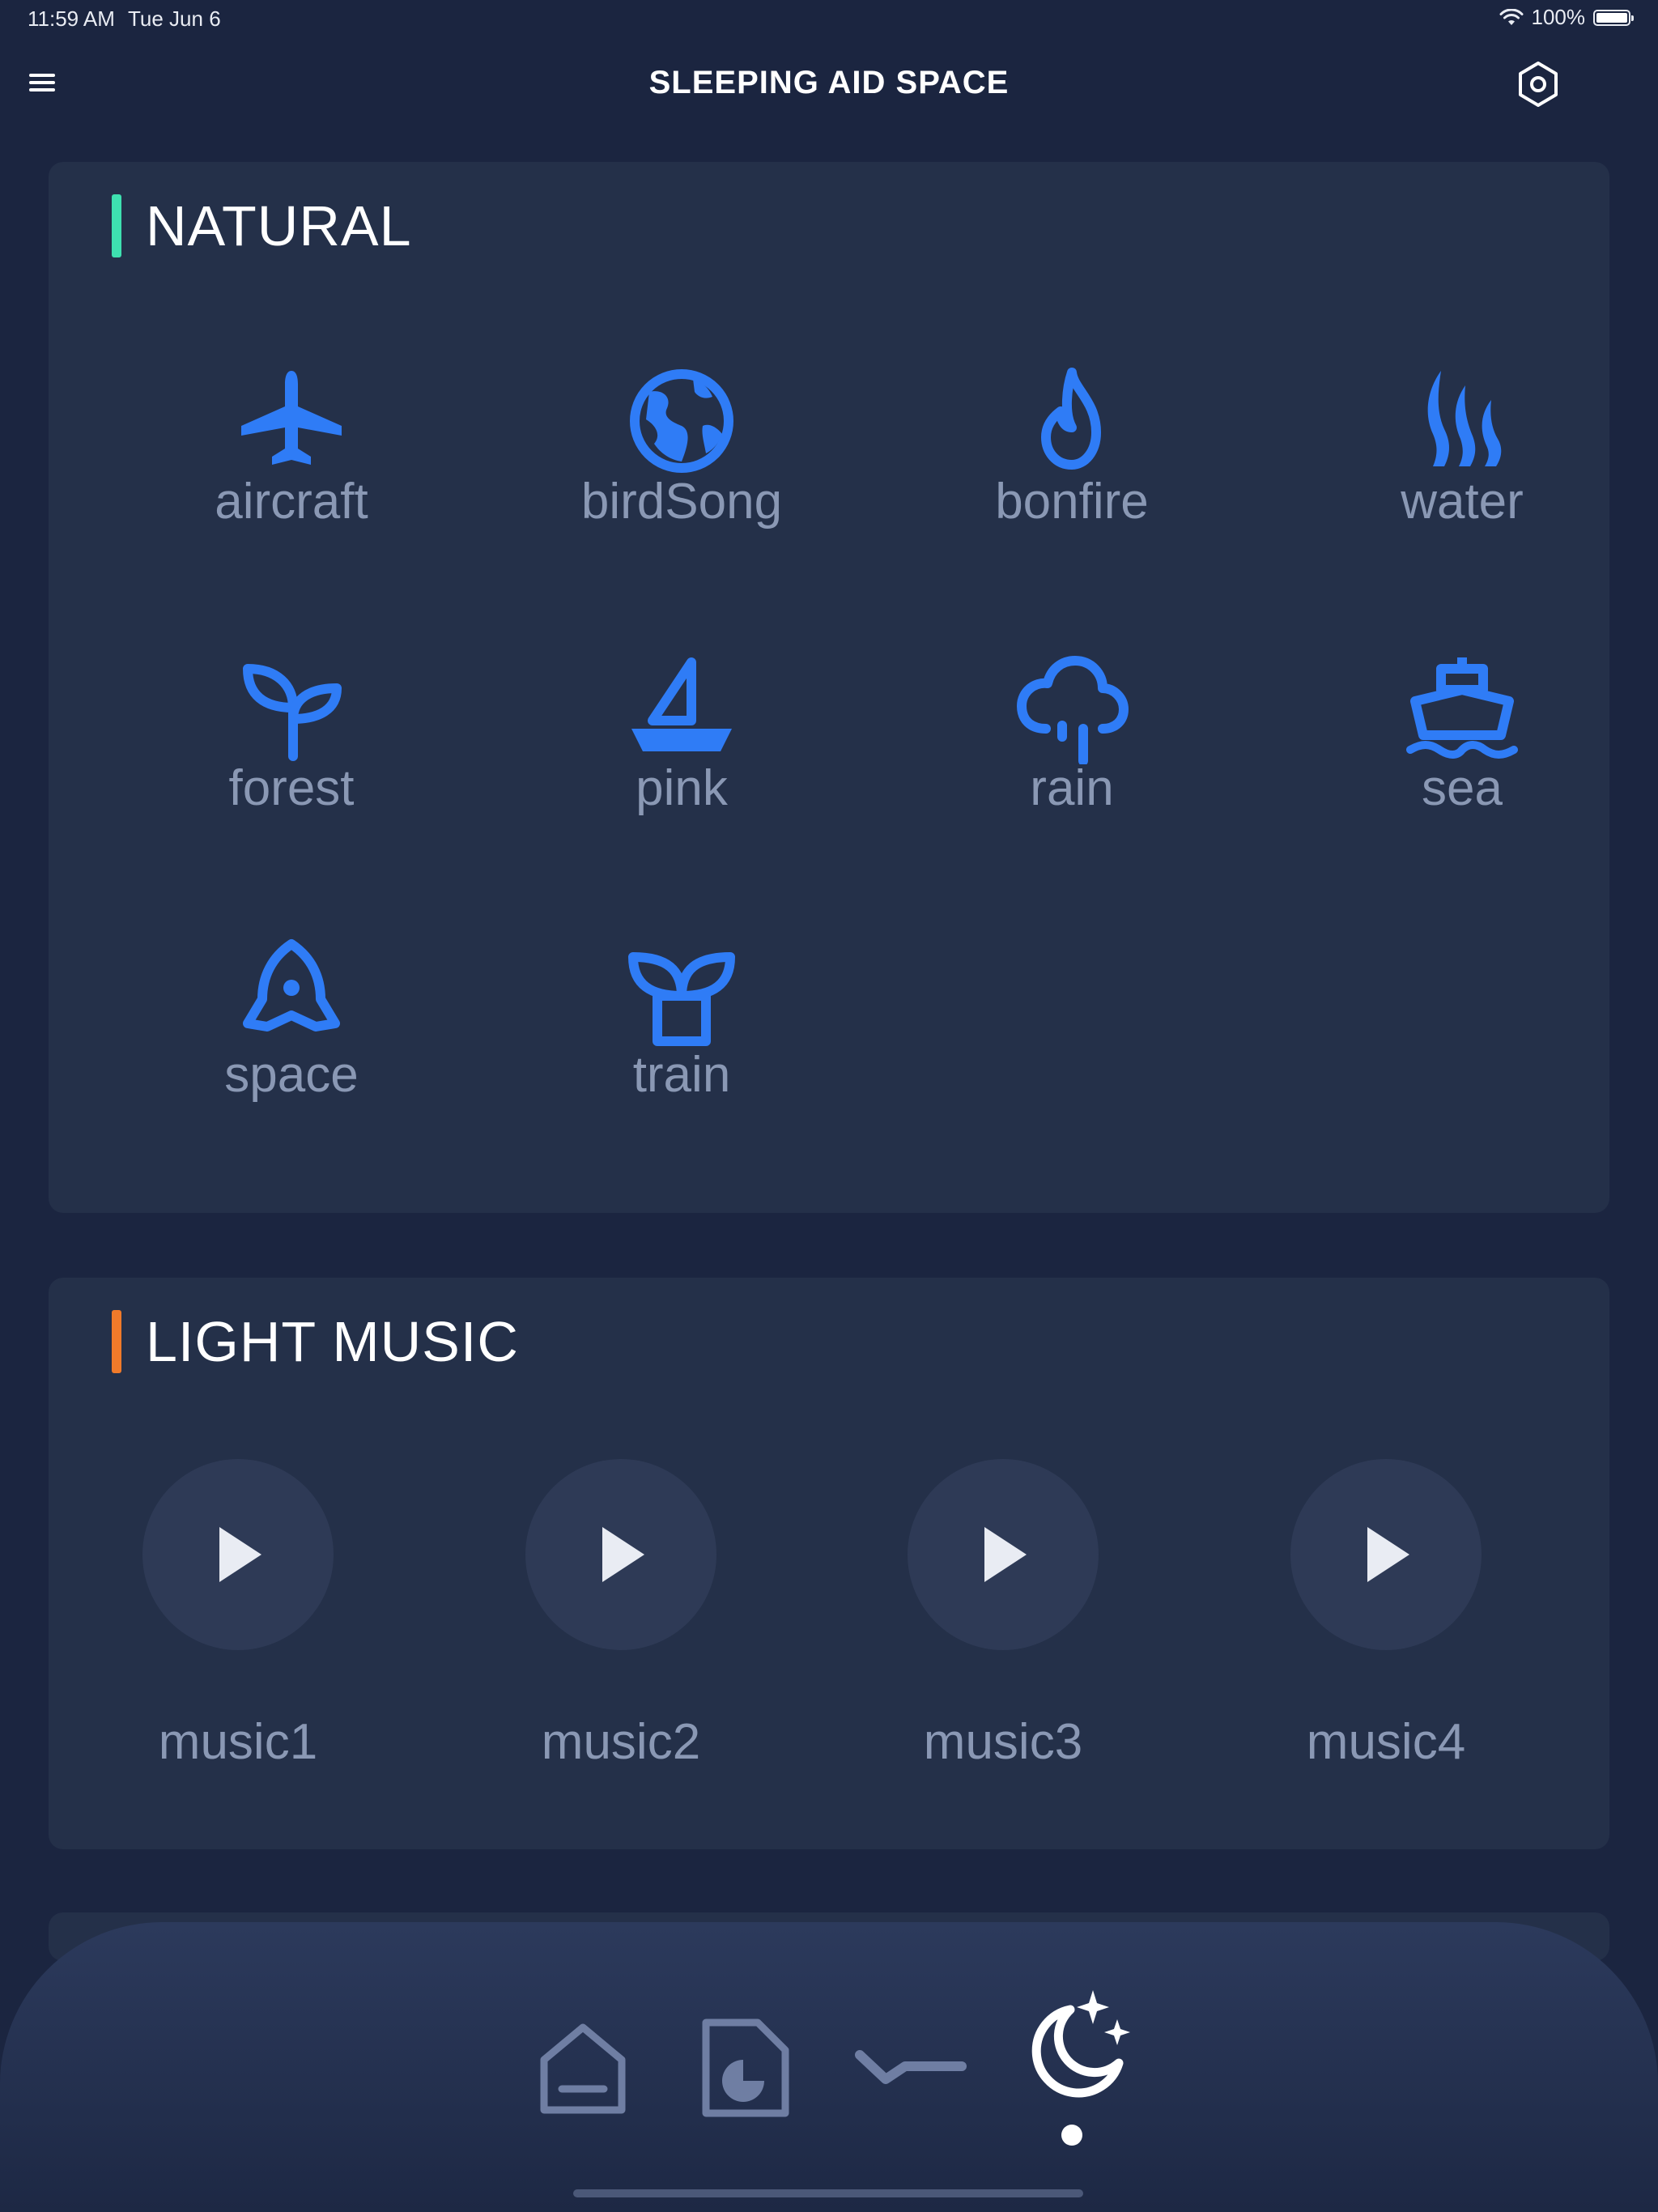  I want to click on sleep-curve-icon, so click(910, 2068).